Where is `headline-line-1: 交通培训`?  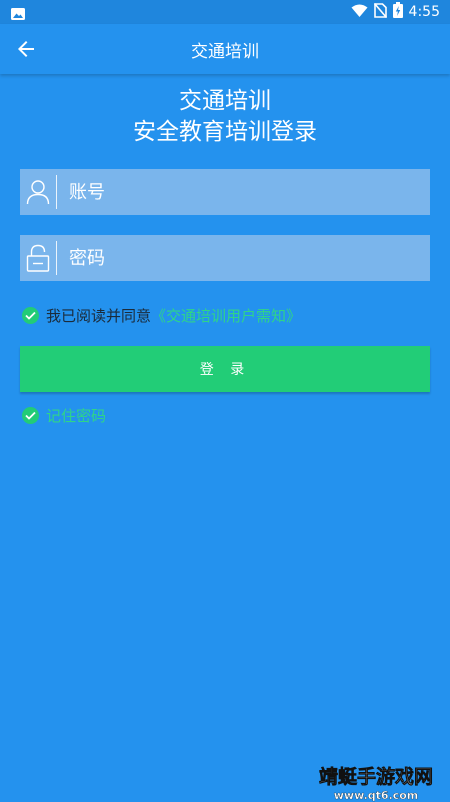
headline-line-1: 交通培训 is located at coordinates (225, 101).